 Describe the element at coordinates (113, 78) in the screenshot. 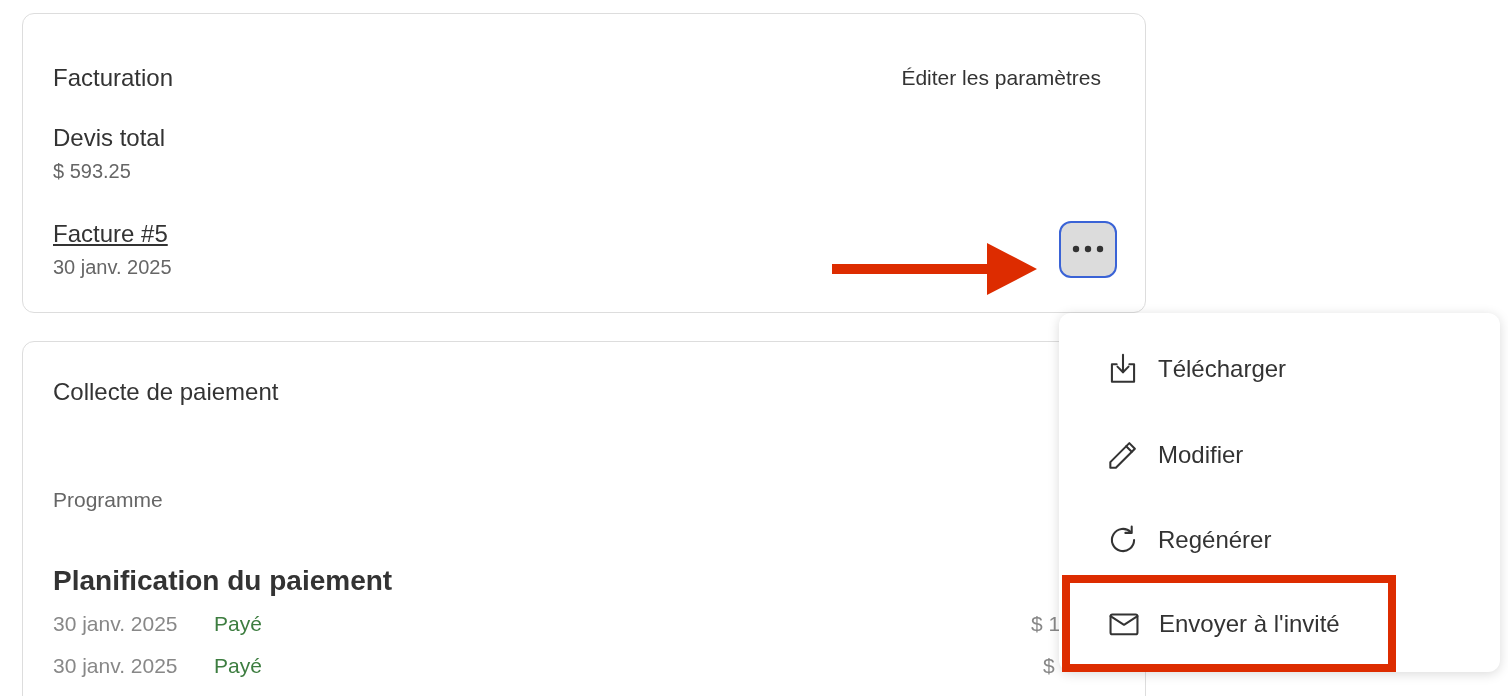

I see `card-title: Facturation` at that location.